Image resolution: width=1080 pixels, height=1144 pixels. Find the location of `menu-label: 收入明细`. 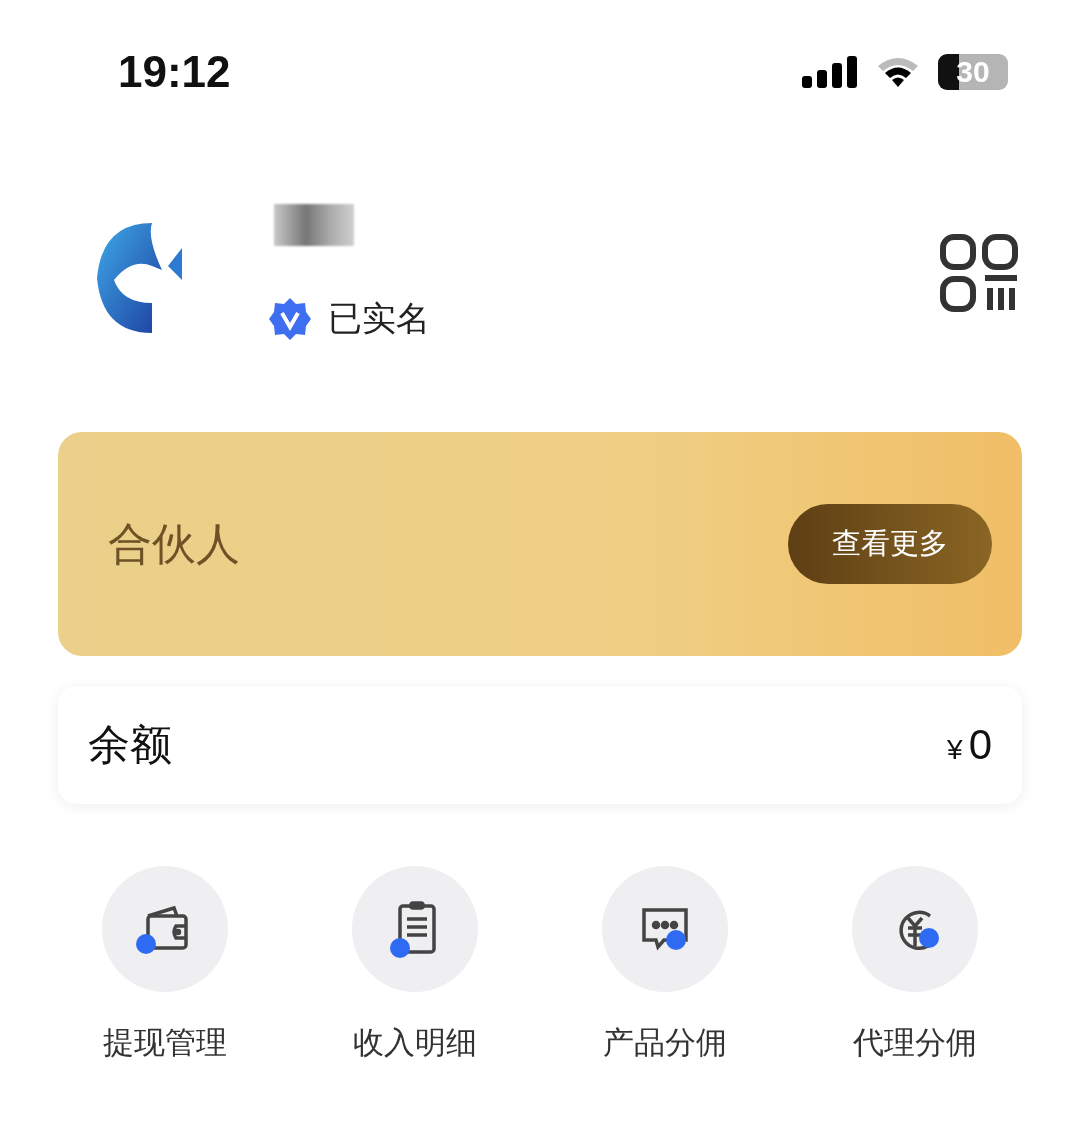

menu-label: 收入明细 is located at coordinates (415, 1042).